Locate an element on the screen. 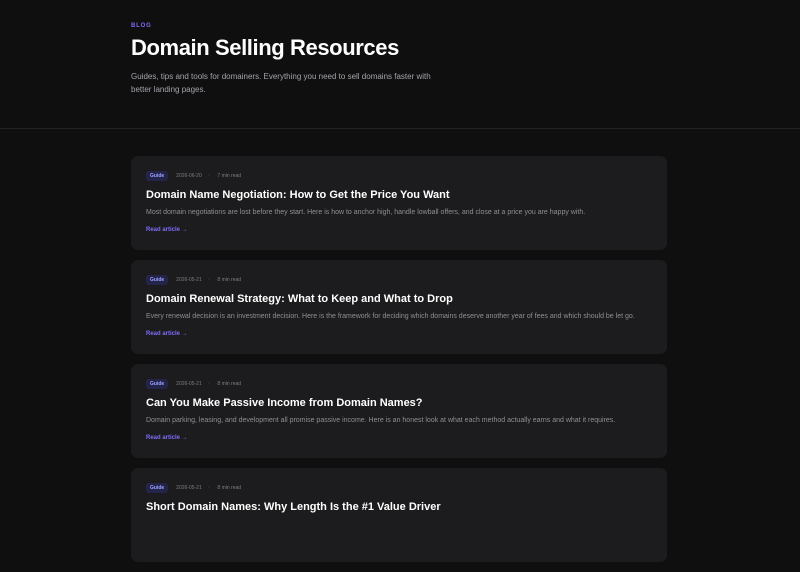 This screenshot has width=800, height=572. article-meta: Guide 2026-06-20 · 7 min read is located at coordinates (193, 176).